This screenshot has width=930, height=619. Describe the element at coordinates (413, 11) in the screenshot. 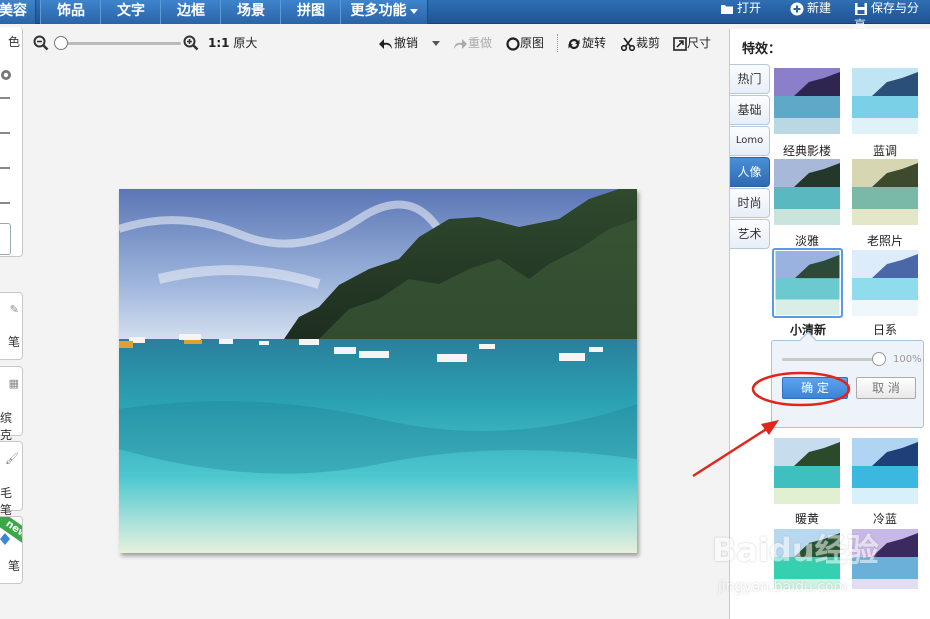

I see `dropdown-caret-icon` at that location.